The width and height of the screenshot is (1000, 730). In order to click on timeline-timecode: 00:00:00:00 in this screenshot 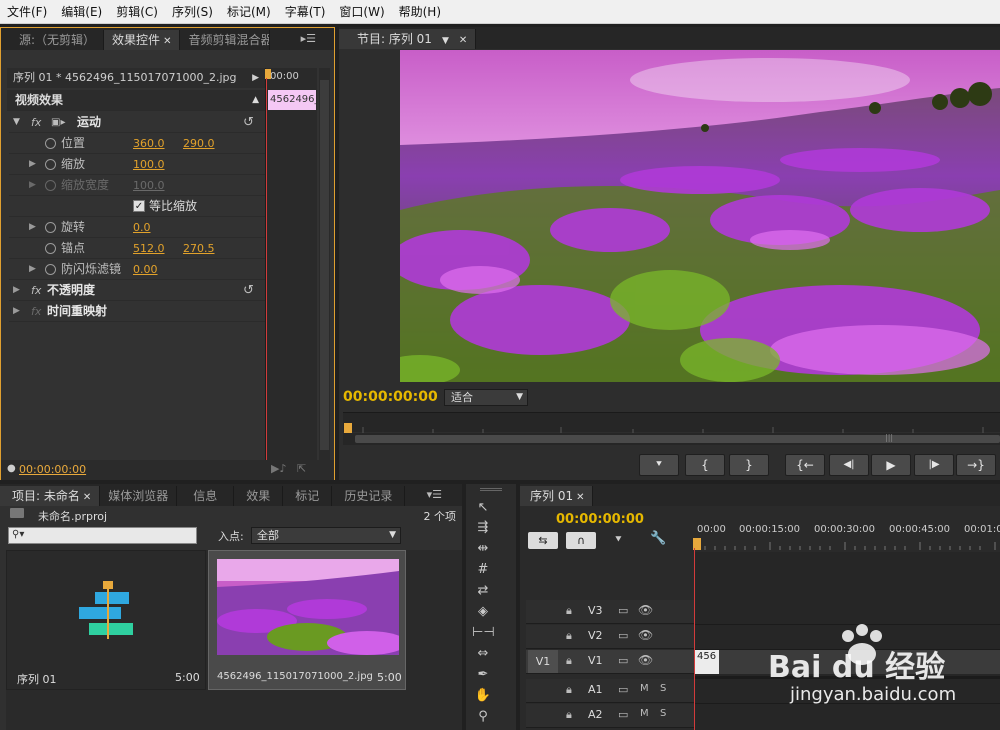, I will do `click(600, 519)`.